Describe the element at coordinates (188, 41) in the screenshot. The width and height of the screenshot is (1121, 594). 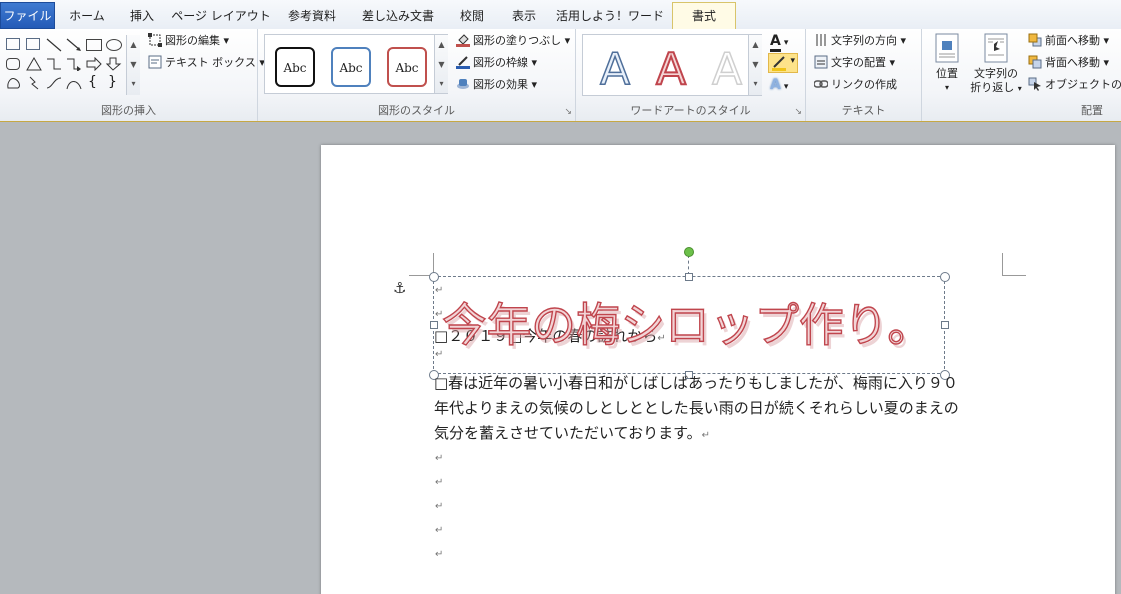
I see `edit-shape-button: 図形の編集 ▾` at that location.